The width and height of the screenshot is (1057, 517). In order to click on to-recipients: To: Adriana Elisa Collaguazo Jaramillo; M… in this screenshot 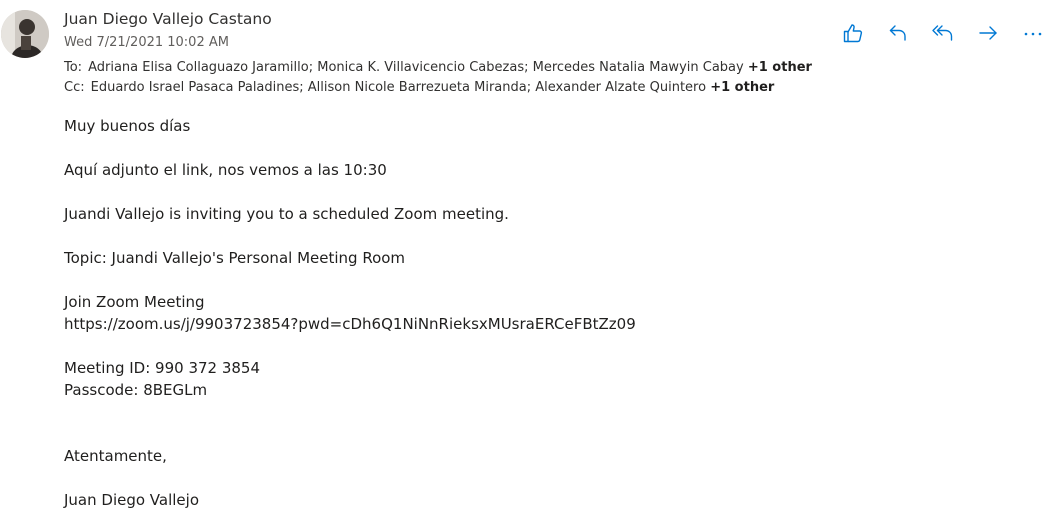, I will do `click(438, 67)`.